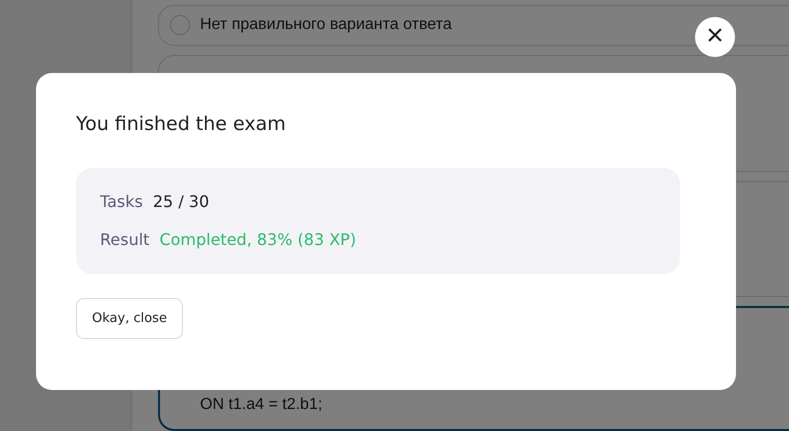  What do you see at coordinates (181, 201) in the screenshot?
I see `stat-value: 25 / 30` at bounding box center [181, 201].